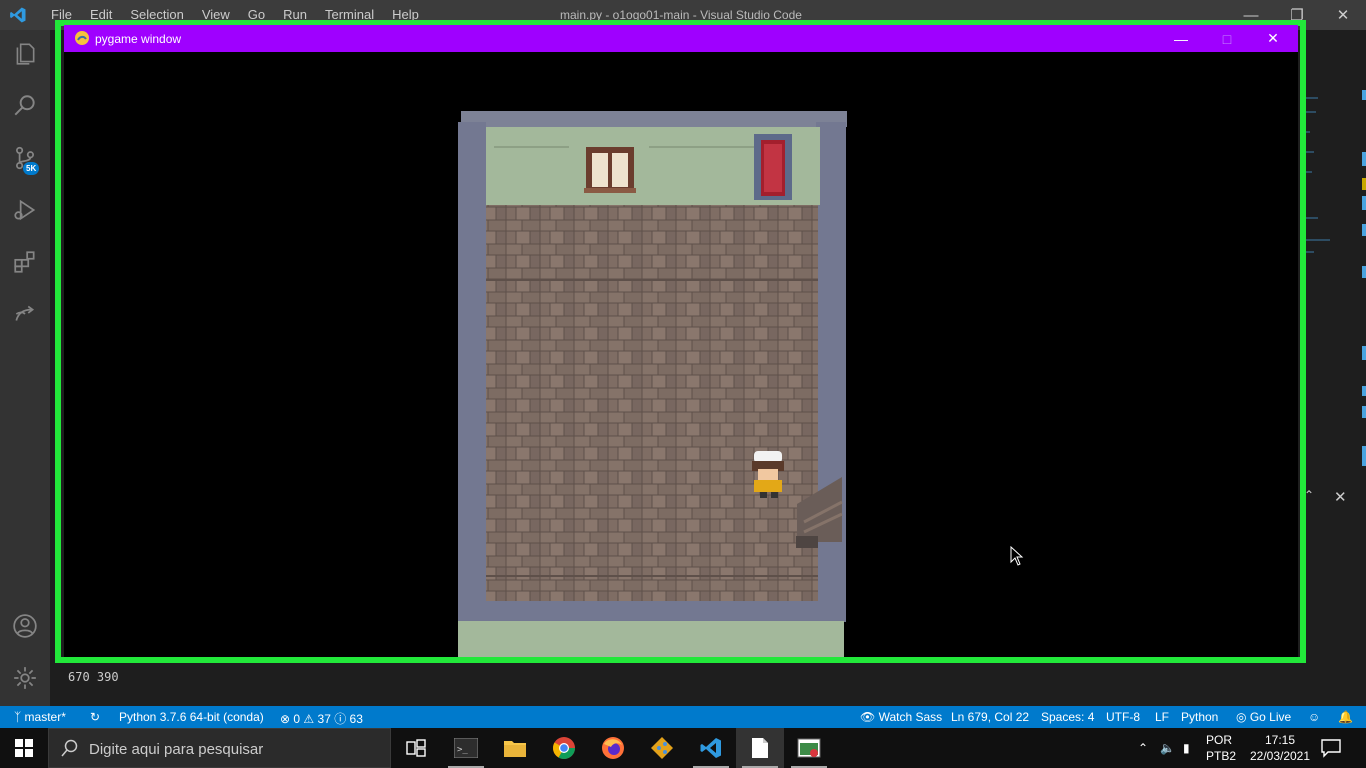 The image size is (1366, 768). What do you see at coordinates (93, 677) in the screenshot?
I see `terminal-output-line: 670 390` at bounding box center [93, 677].